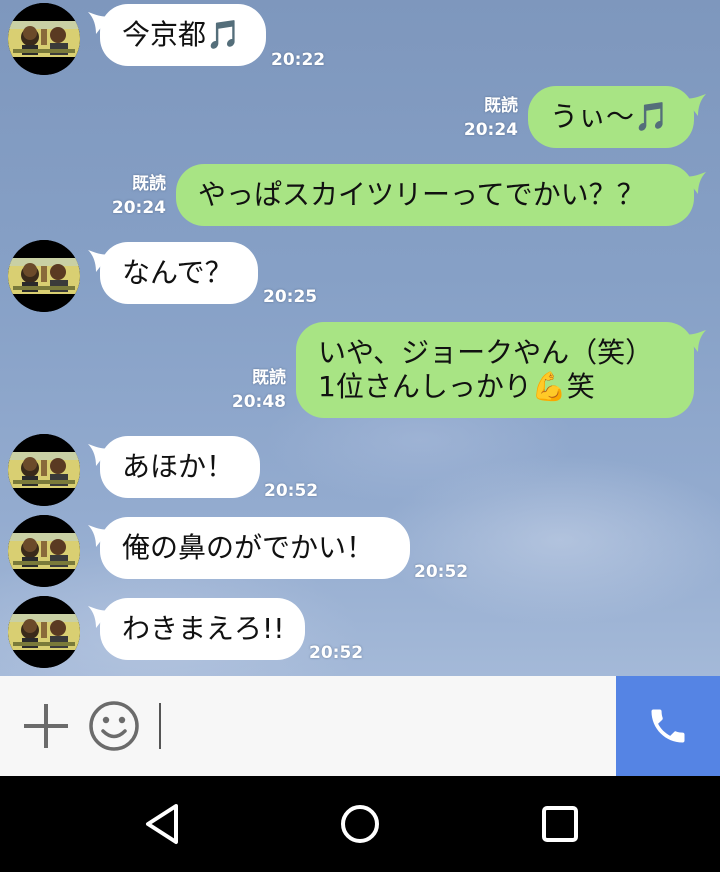 The image size is (720, 872). Describe the element at coordinates (248, 547) in the screenshot. I see `message-text: 俺の鼻のがでかい！` at that location.